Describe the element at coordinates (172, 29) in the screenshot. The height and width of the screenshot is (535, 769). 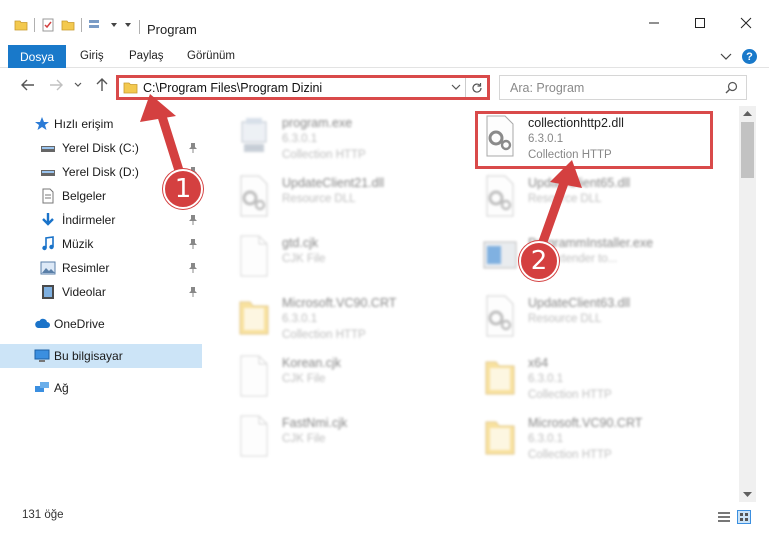
I see `window-title: Program` at that location.